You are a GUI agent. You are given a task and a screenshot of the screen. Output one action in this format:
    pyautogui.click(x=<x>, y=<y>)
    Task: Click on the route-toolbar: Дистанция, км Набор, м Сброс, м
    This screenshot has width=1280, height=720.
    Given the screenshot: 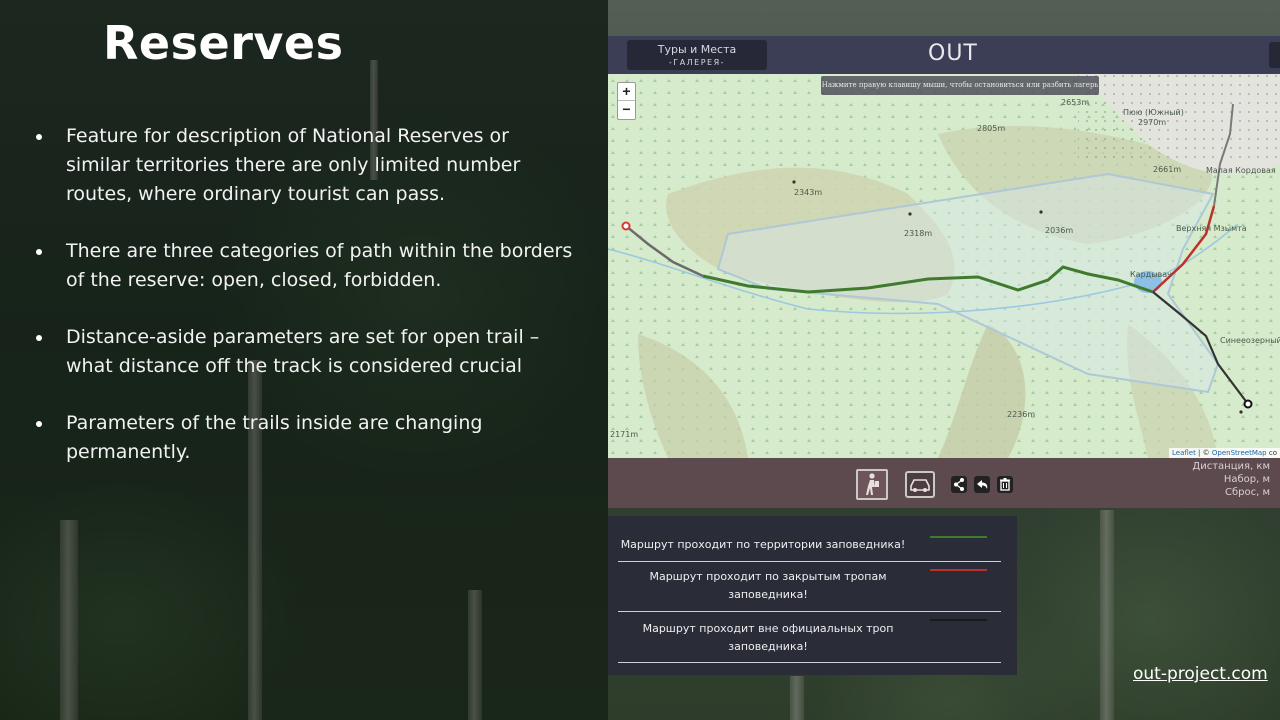 What is the action you would take?
    pyautogui.click(x=944, y=483)
    